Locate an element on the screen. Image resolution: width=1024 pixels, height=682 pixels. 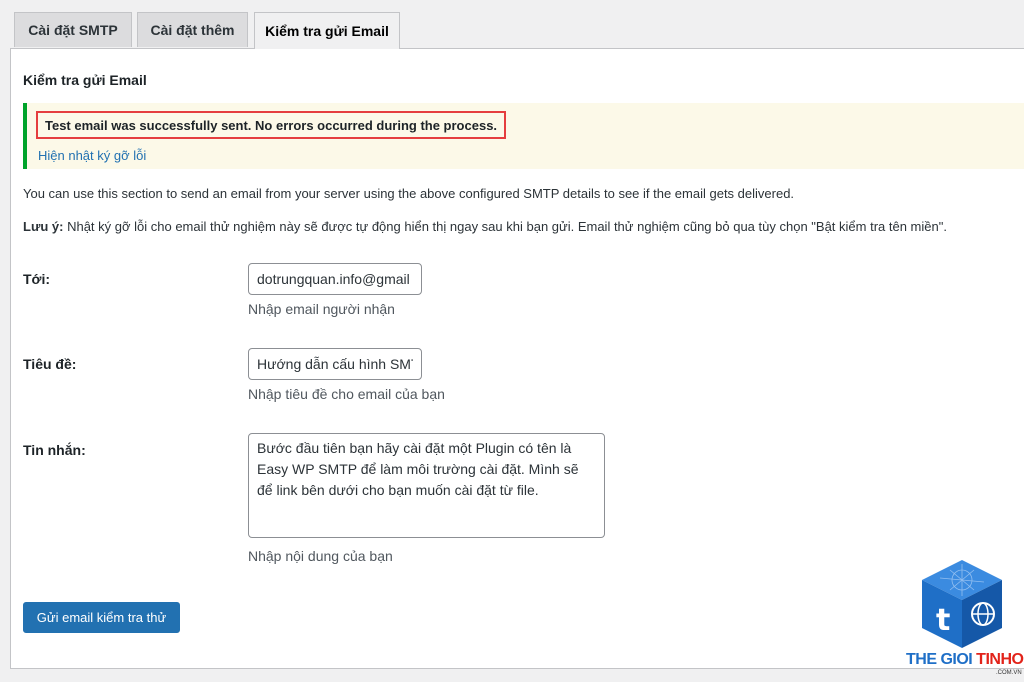
logo-text-part2: TINHOC is located at coordinates (1000, 659).